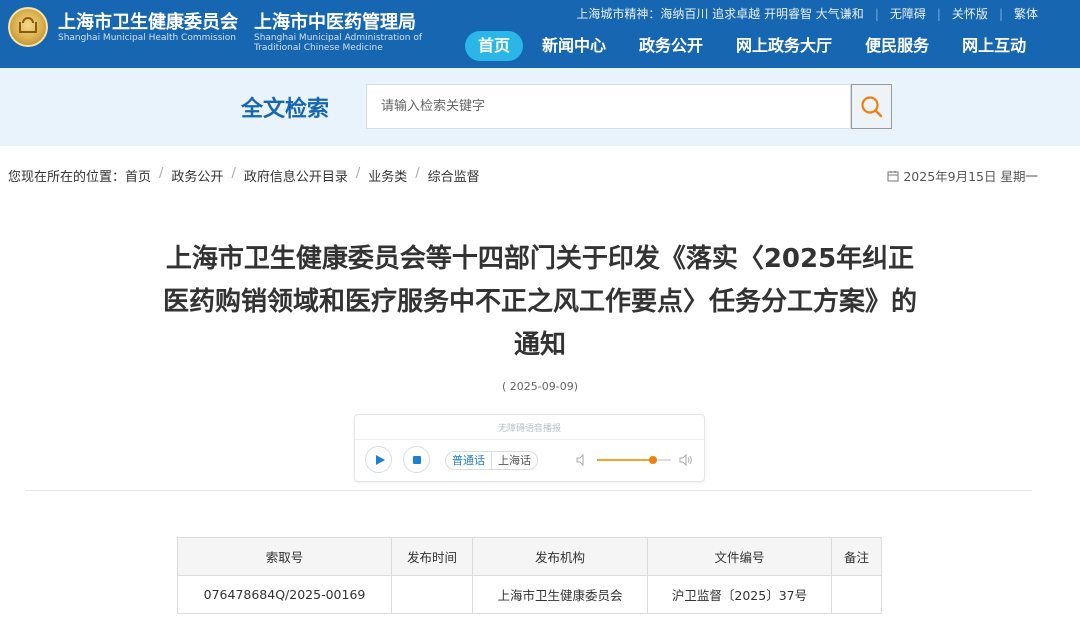 This screenshot has height=625, width=1080. Describe the element at coordinates (671, 46) in the screenshot. I see `nav-government-affairs: 政务公开` at that location.